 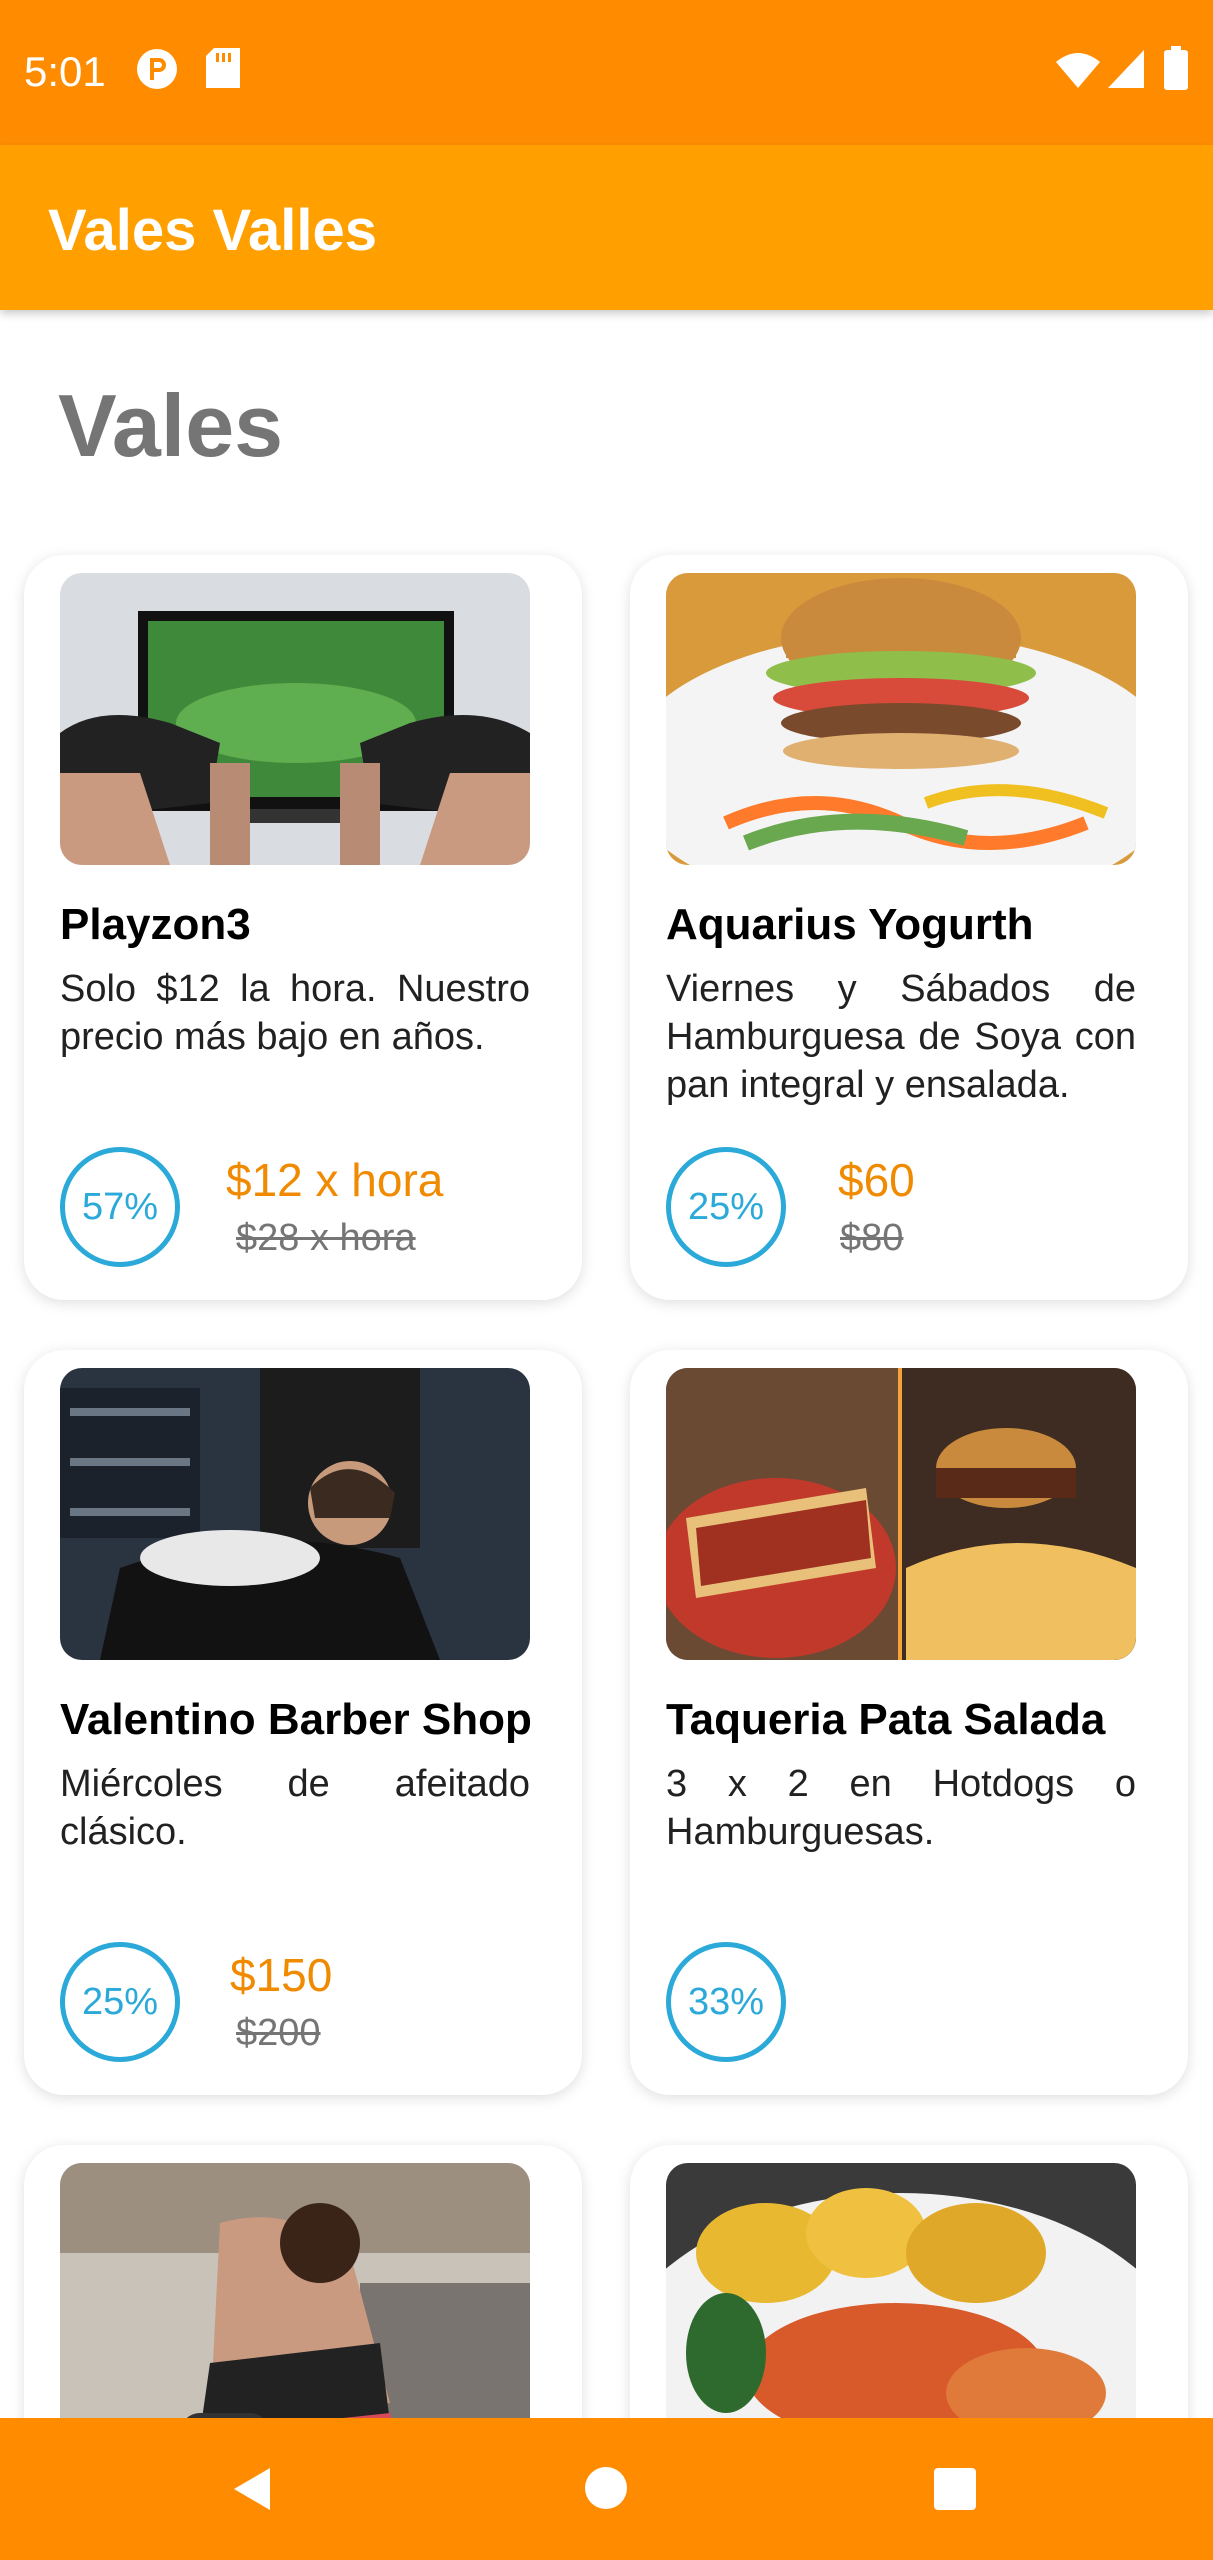 I want to click on p-notification-icon, so click(x=157, y=71).